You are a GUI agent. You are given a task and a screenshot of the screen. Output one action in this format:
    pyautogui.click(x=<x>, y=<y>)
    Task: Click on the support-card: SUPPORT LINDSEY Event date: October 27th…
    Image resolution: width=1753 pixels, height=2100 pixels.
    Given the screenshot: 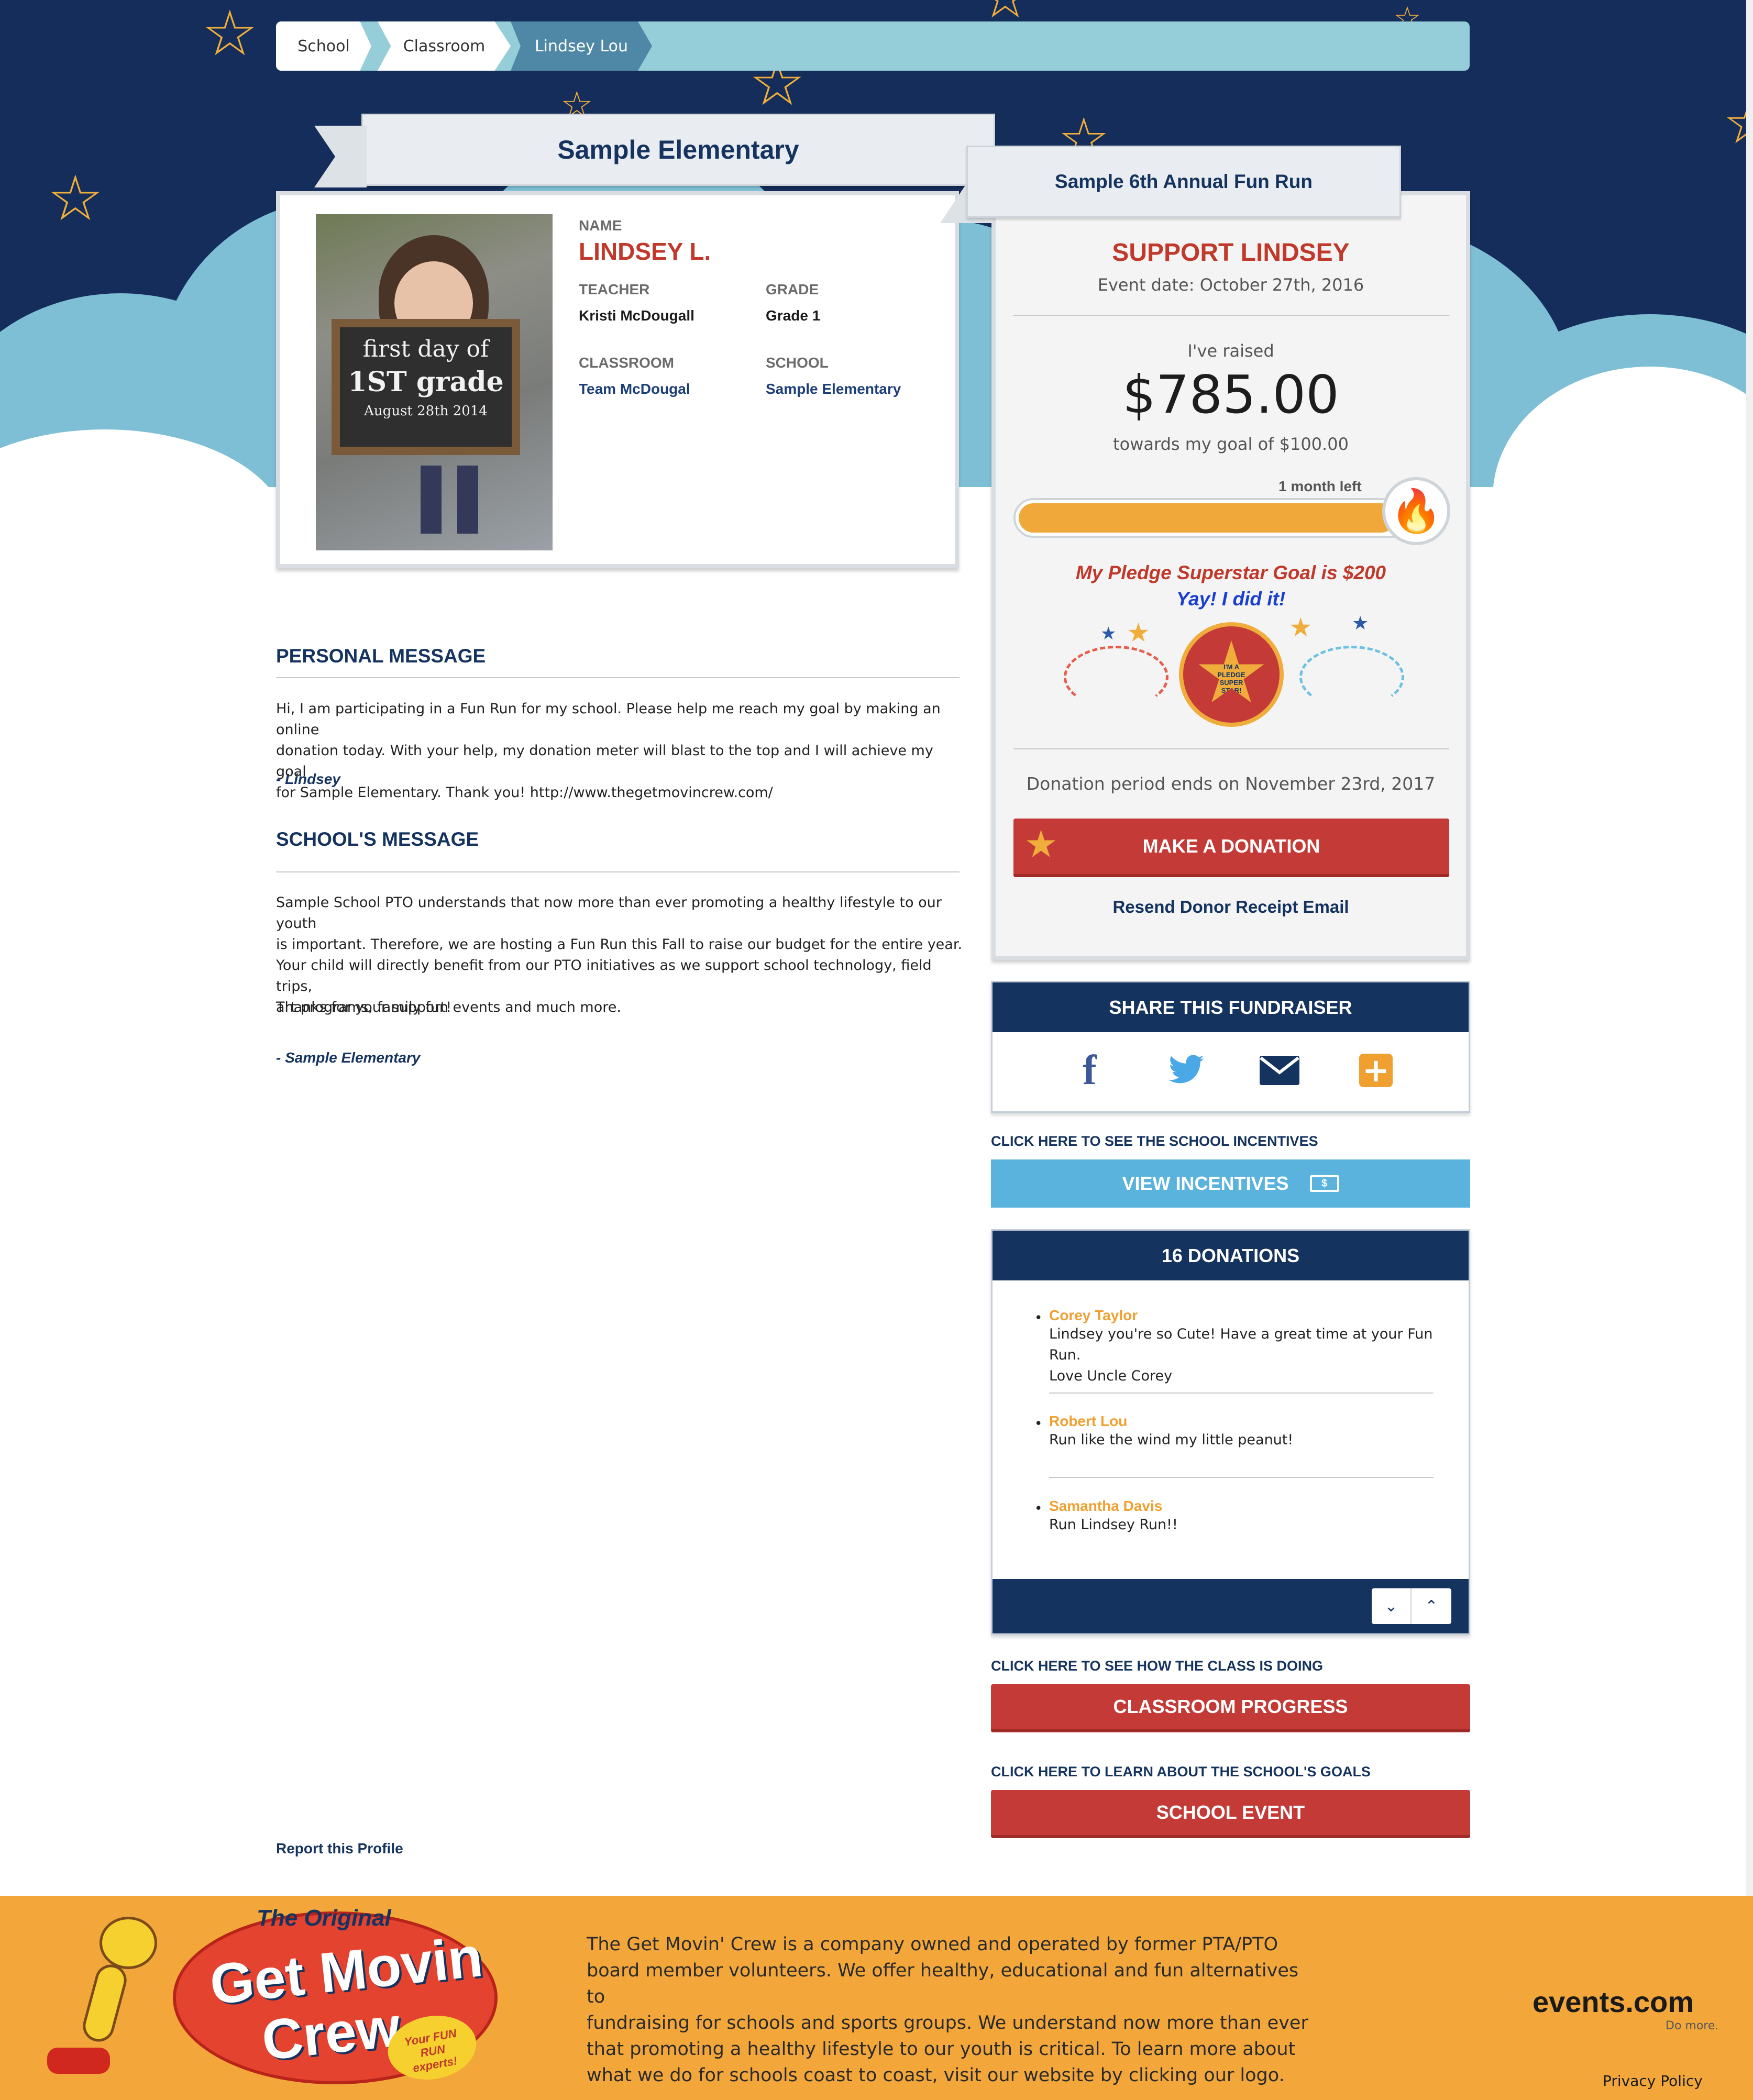 What is the action you would take?
    pyautogui.click(x=1230, y=576)
    